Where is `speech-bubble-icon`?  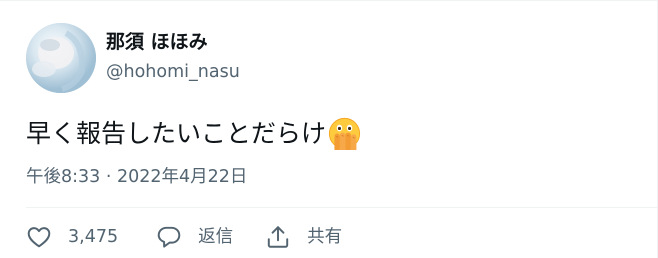 speech-bubble-icon is located at coordinates (169, 237).